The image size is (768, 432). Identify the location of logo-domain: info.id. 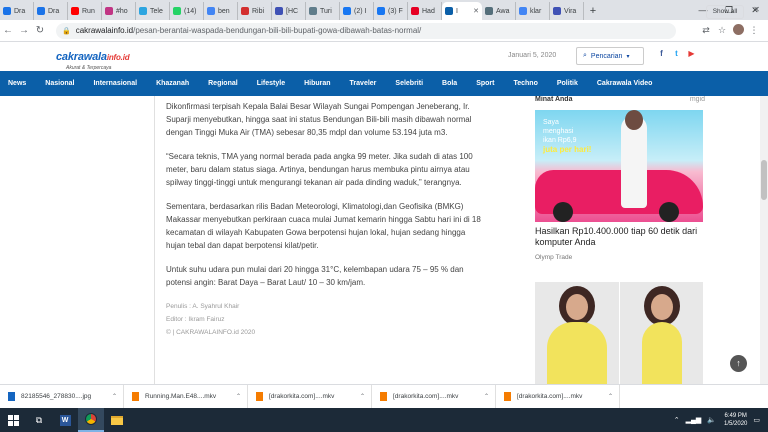
(118, 57).